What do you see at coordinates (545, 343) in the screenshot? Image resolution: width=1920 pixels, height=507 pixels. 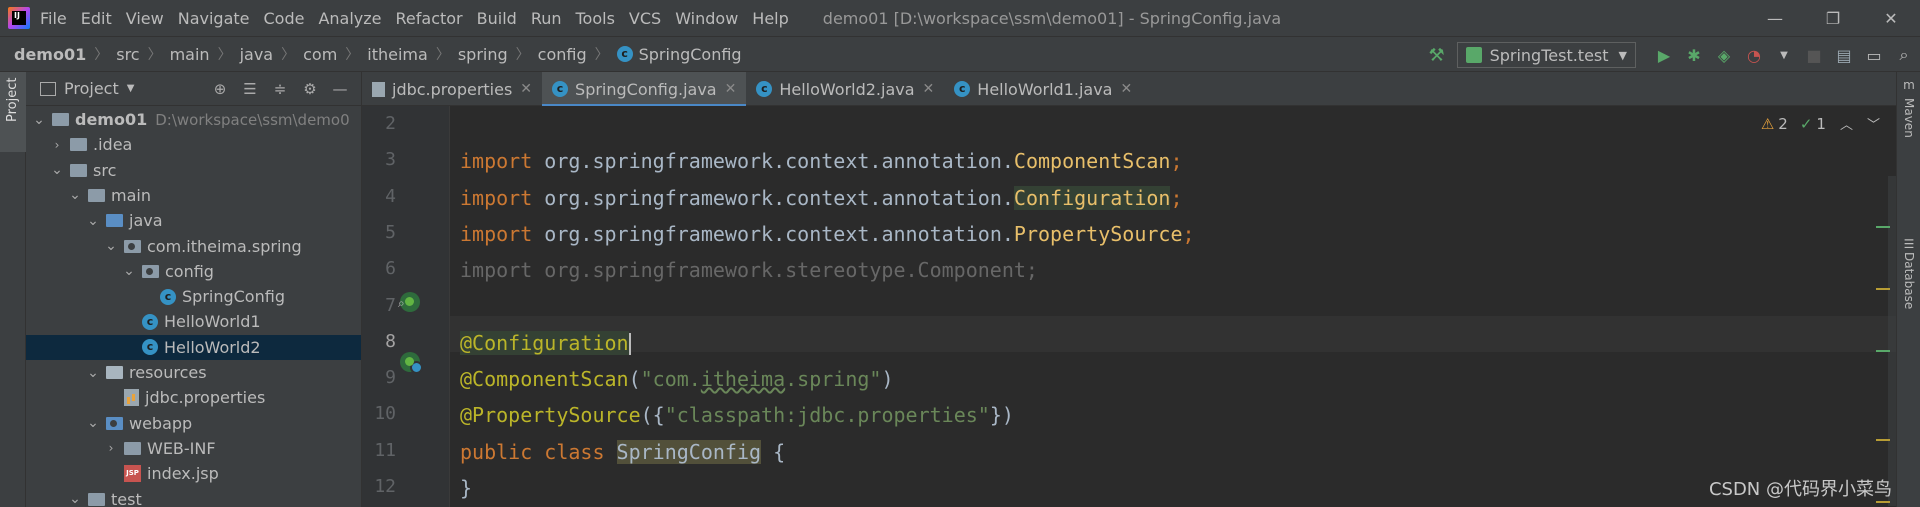 I see `code-line: @Configuration` at bounding box center [545, 343].